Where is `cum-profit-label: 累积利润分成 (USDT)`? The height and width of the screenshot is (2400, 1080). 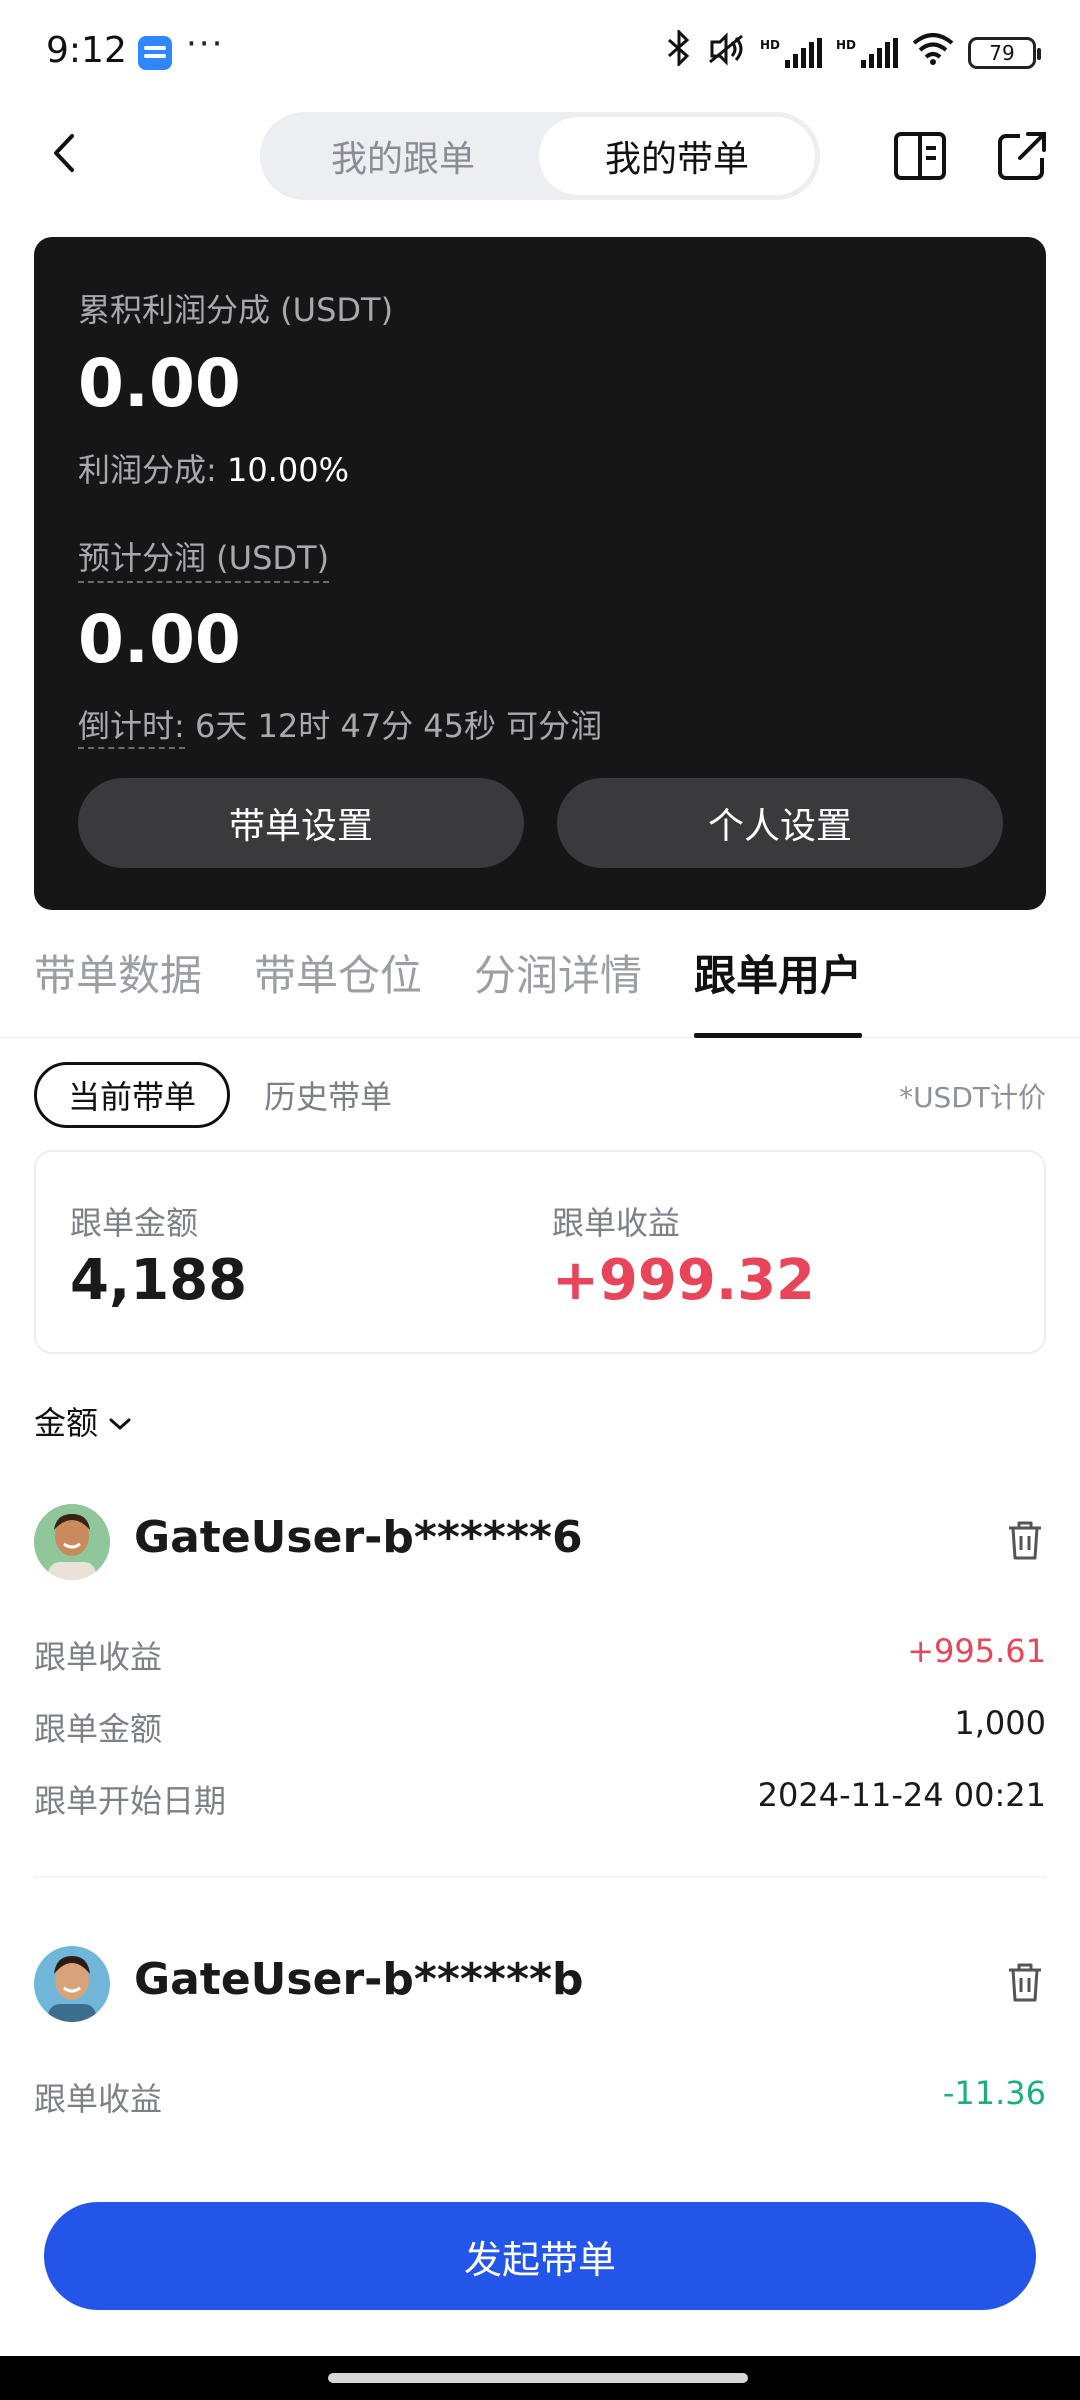 cum-profit-label: 累积利润分成 (USDT) is located at coordinates (236, 310).